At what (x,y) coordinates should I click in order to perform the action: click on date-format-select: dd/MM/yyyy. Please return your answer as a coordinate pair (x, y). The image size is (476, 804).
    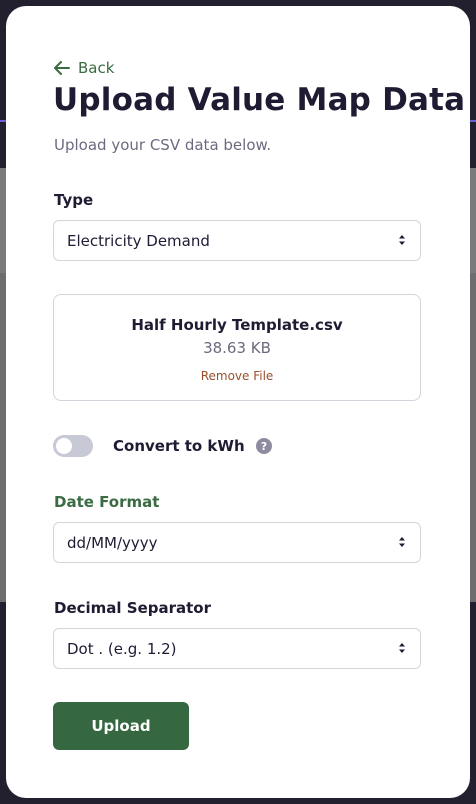
    Looking at the image, I should click on (237, 542).